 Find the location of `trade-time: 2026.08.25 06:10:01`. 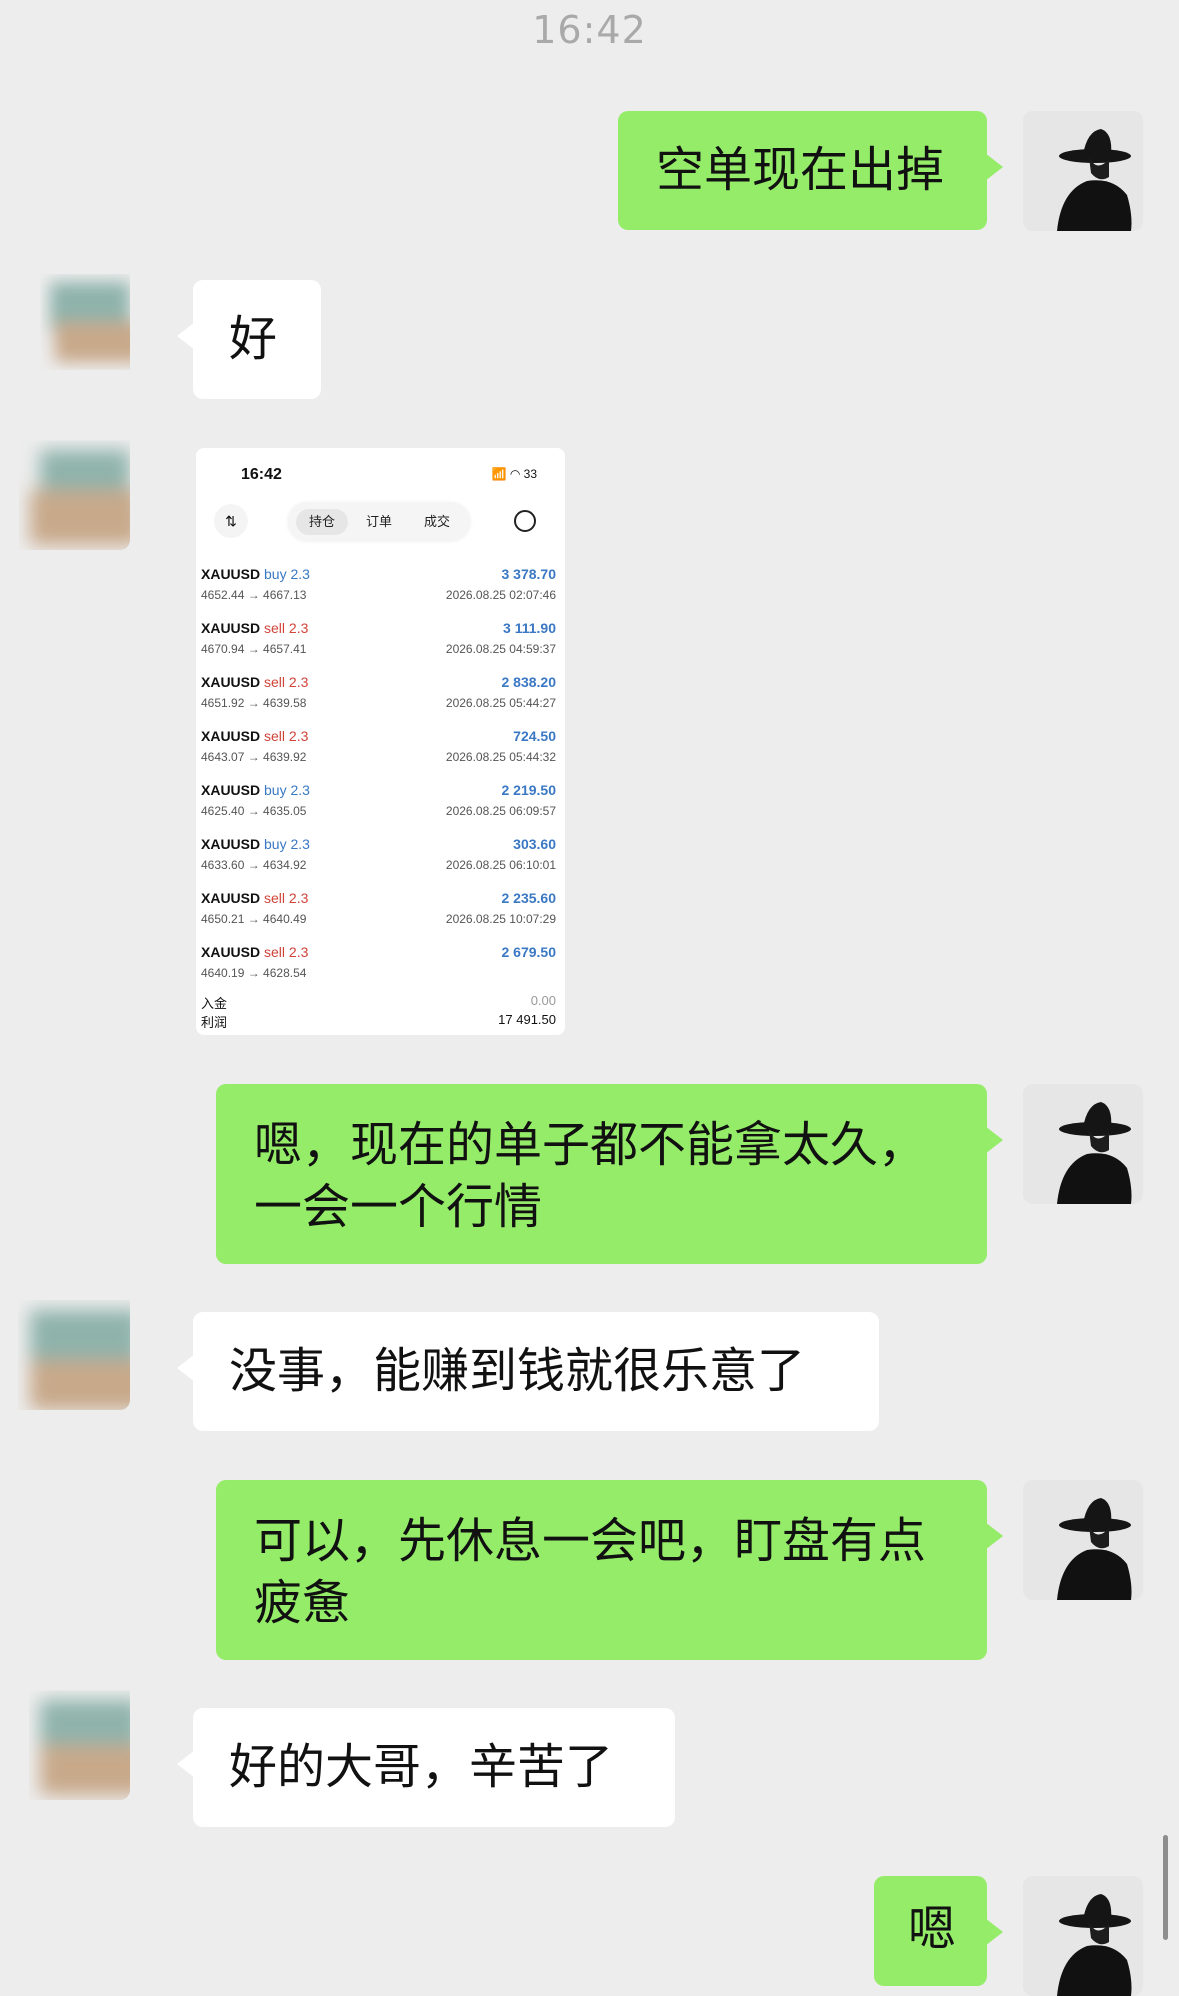

trade-time: 2026.08.25 06:10:01 is located at coordinates (500, 865).